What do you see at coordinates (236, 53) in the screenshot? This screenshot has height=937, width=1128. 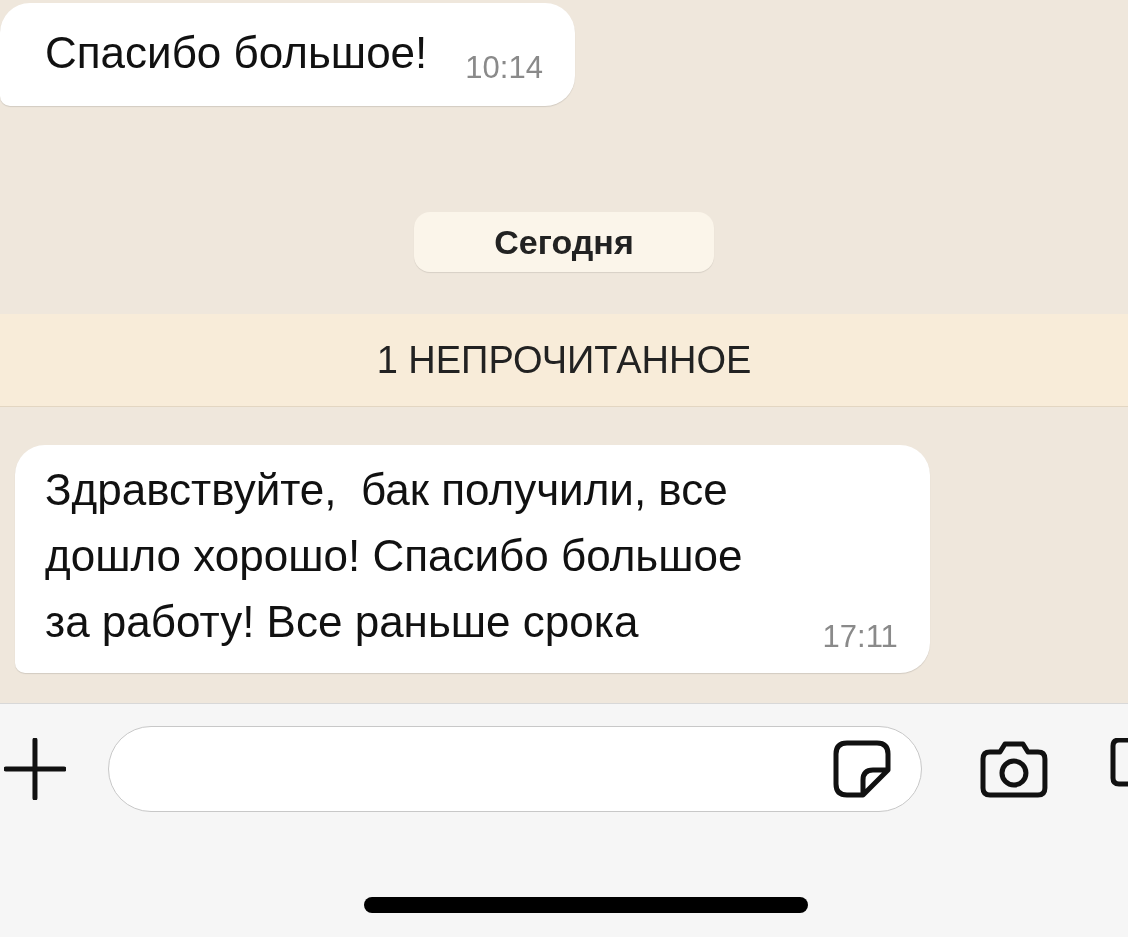 I see `message-text: Спасибо большое!` at bounding box center [236, 53].